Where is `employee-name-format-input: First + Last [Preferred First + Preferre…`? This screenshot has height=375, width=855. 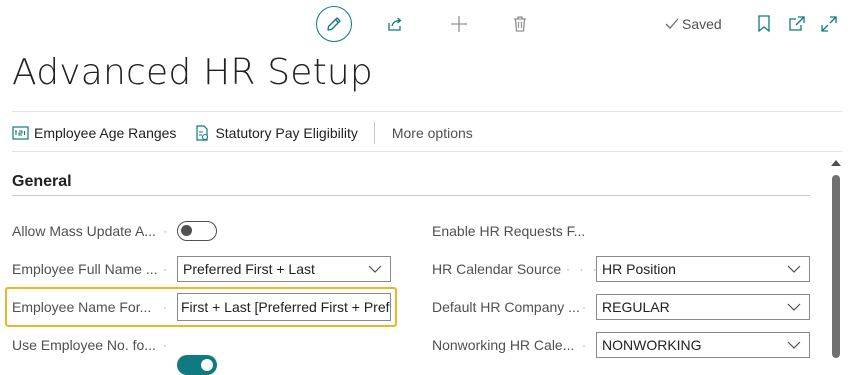
employee-name-format-input: First + Last [Preferred First + Preferre… is located at coordinates (284, 307).